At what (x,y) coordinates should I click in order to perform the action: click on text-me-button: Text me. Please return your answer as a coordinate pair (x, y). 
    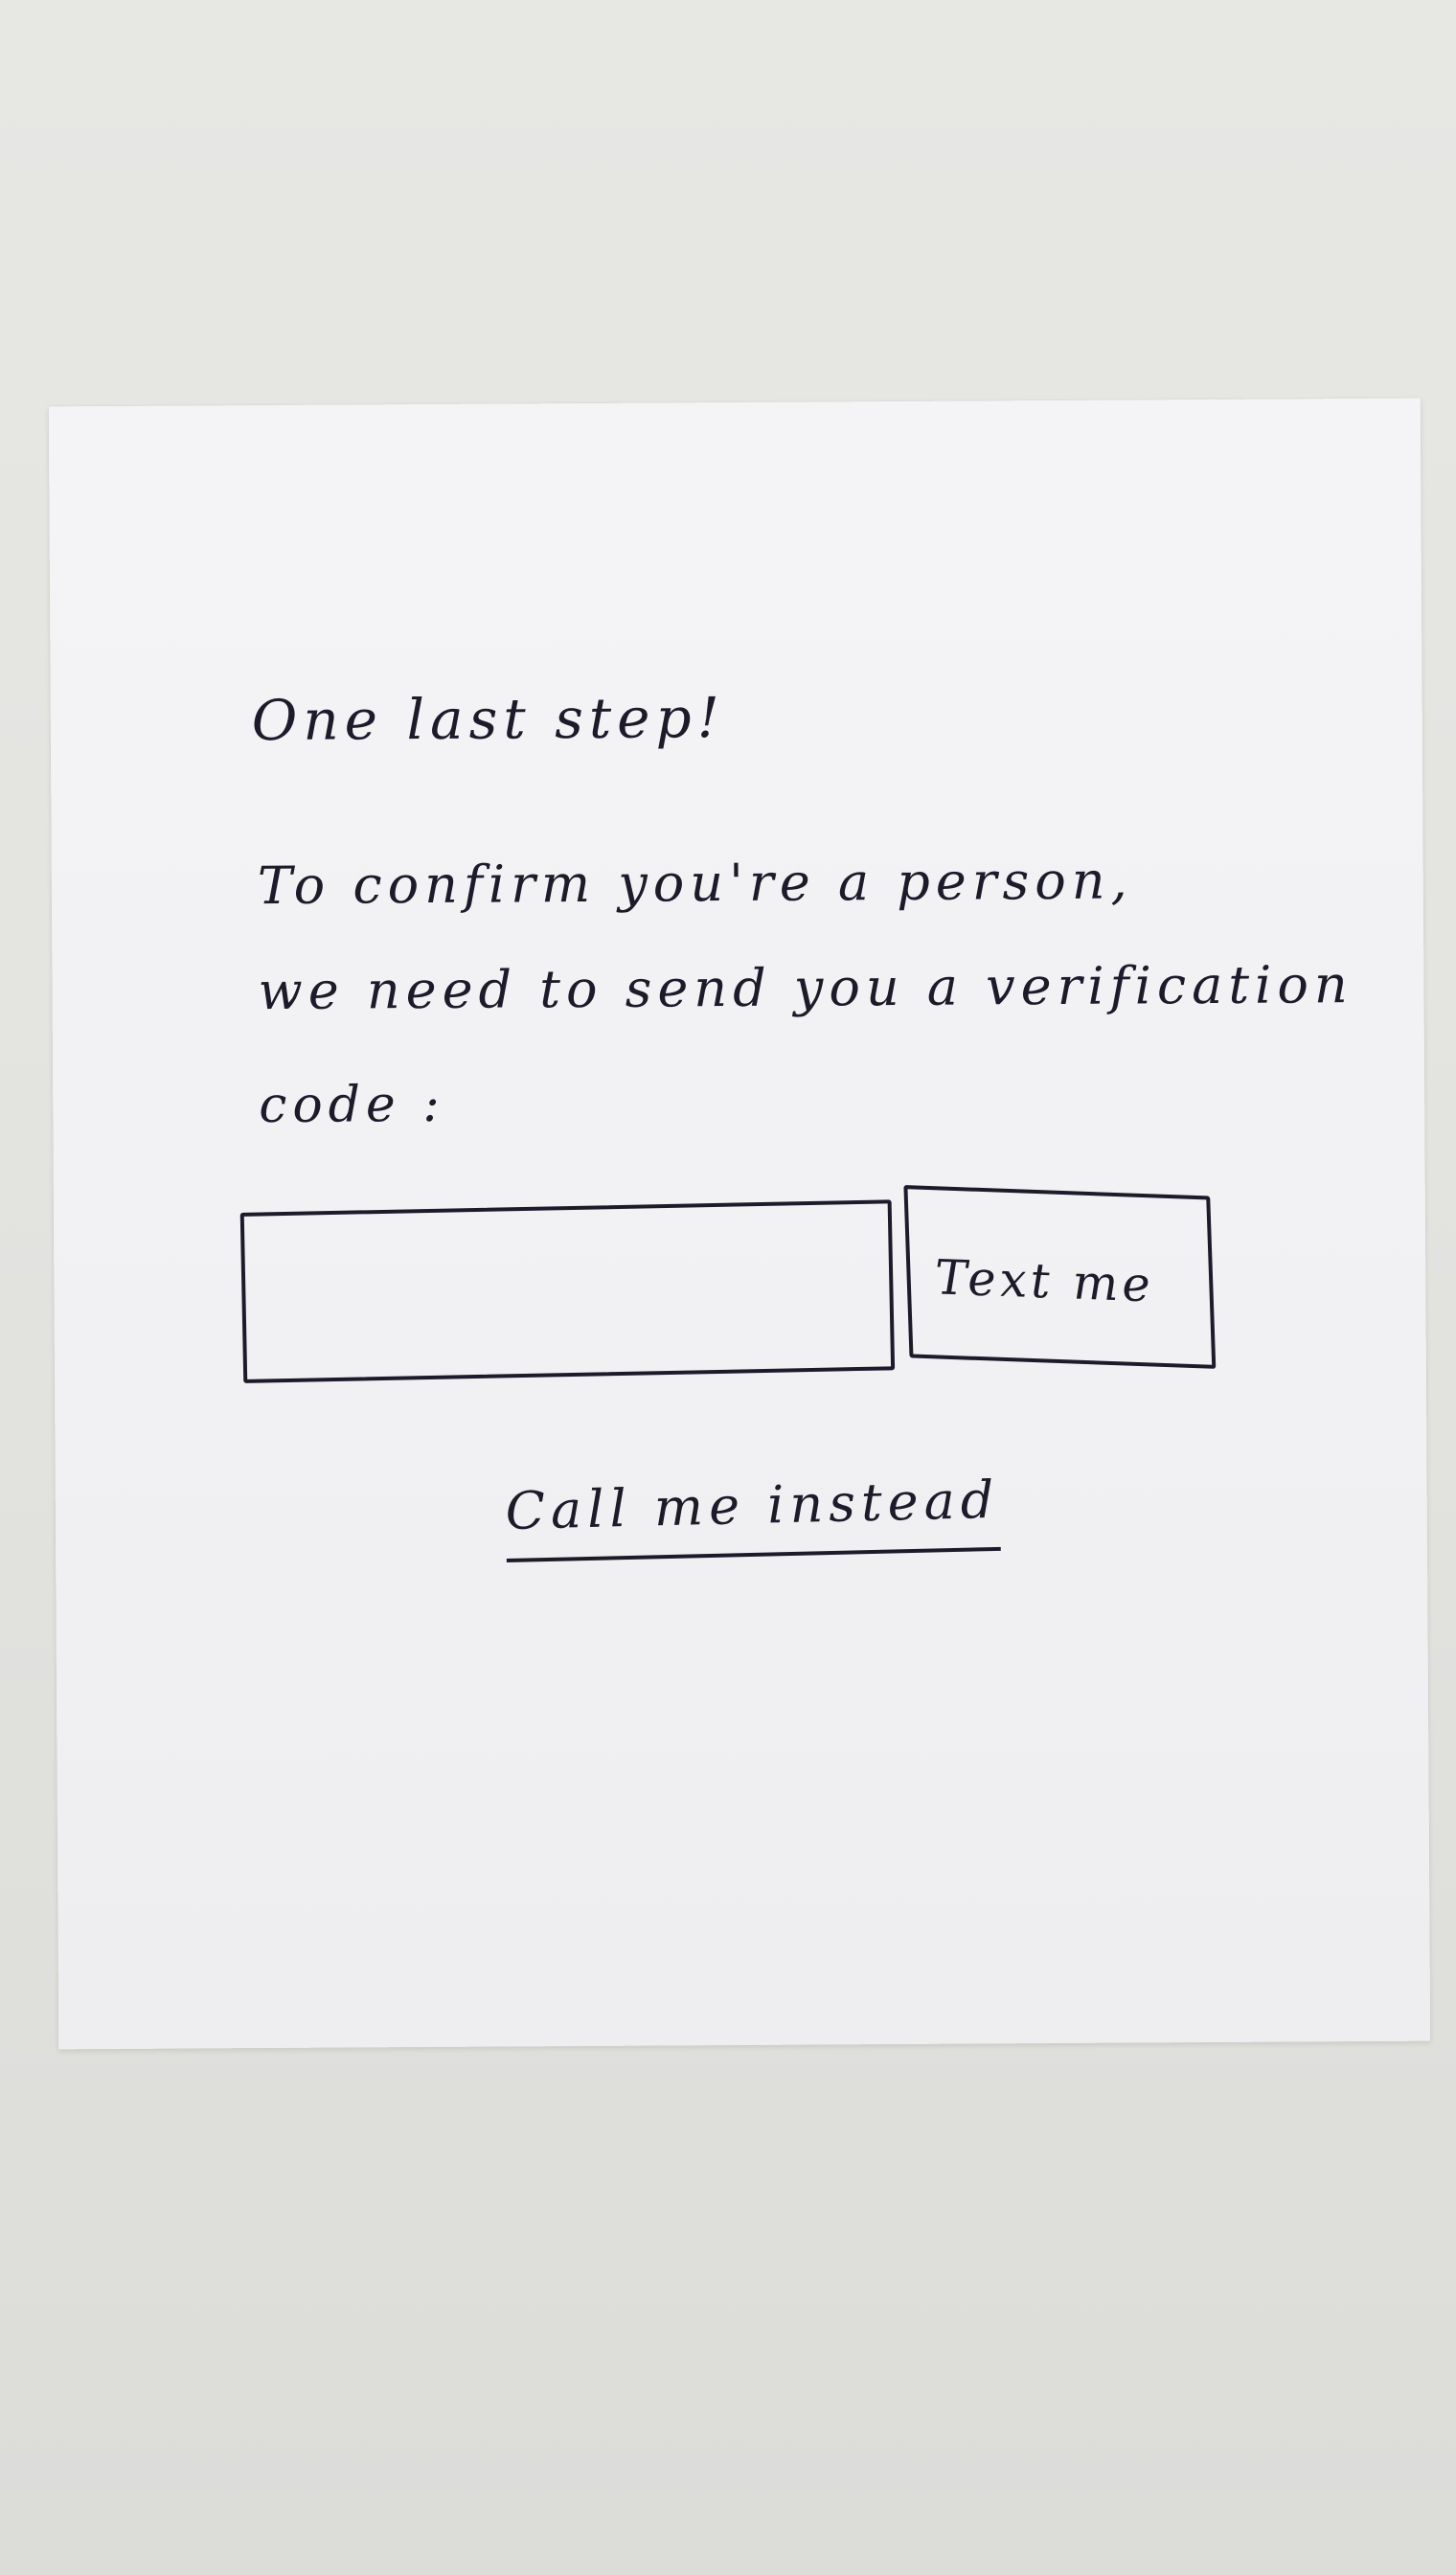
    Looking at the image, I should click on (1060, 1277).